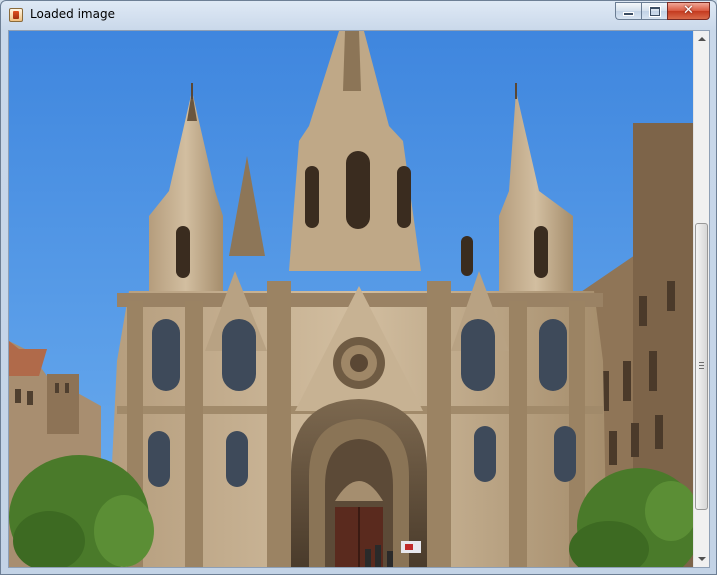 The height and width of the screenshot is (575, 717). Describe the element at coordinates (16, 15) in the screenshot. I see `java-app-icon` at that location.